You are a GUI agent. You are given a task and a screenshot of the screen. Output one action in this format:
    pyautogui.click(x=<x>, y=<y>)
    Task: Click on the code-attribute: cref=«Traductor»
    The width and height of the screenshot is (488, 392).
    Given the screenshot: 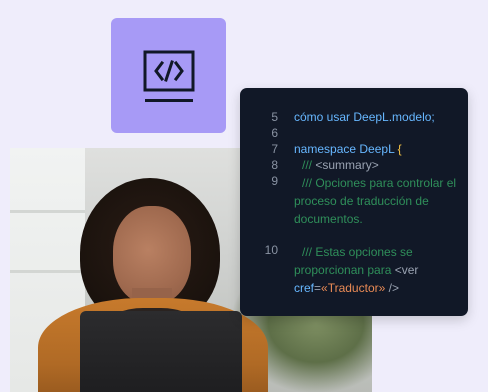 What is the action you would take?
    pyautogui.click(x=340, y=288)
    